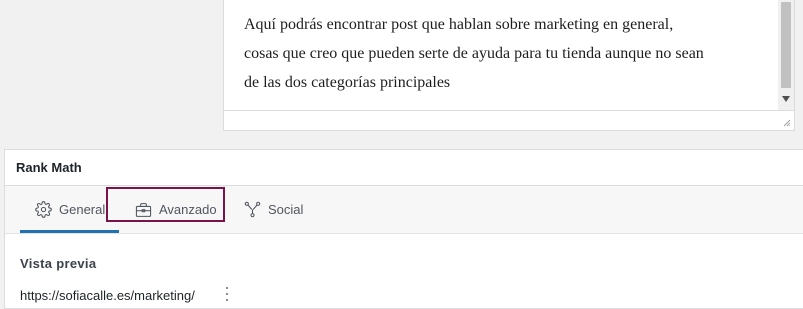 The image size is (803, 309). What do you see at coordinates (786, 45) in the screenshot?
I see `scroll-thumb` at bounding box center [786, 45].